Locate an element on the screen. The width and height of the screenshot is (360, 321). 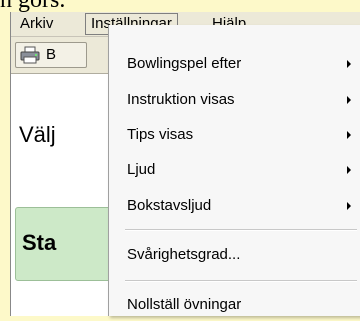
menu-item-instruktion-visas: Instruktion visas is located at coordinates (234, 100).